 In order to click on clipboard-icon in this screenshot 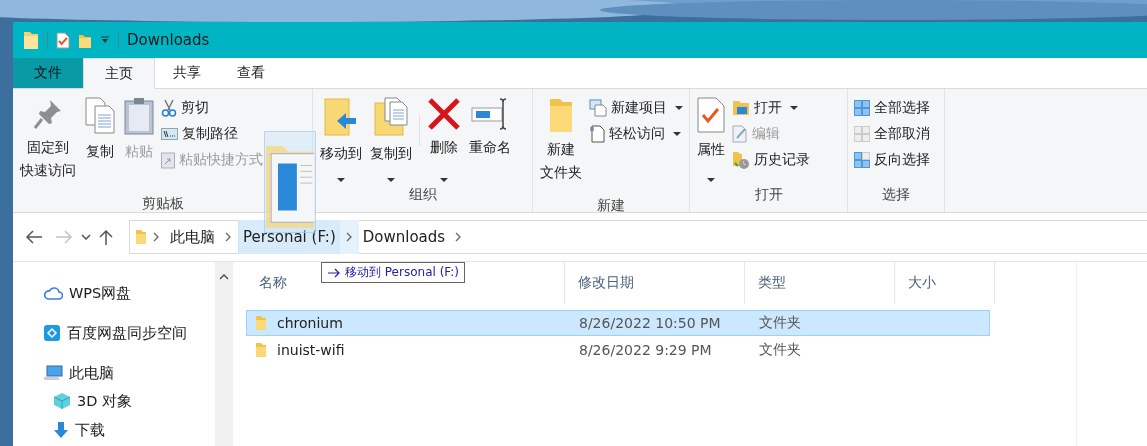, I will do `click(139, 116)`.